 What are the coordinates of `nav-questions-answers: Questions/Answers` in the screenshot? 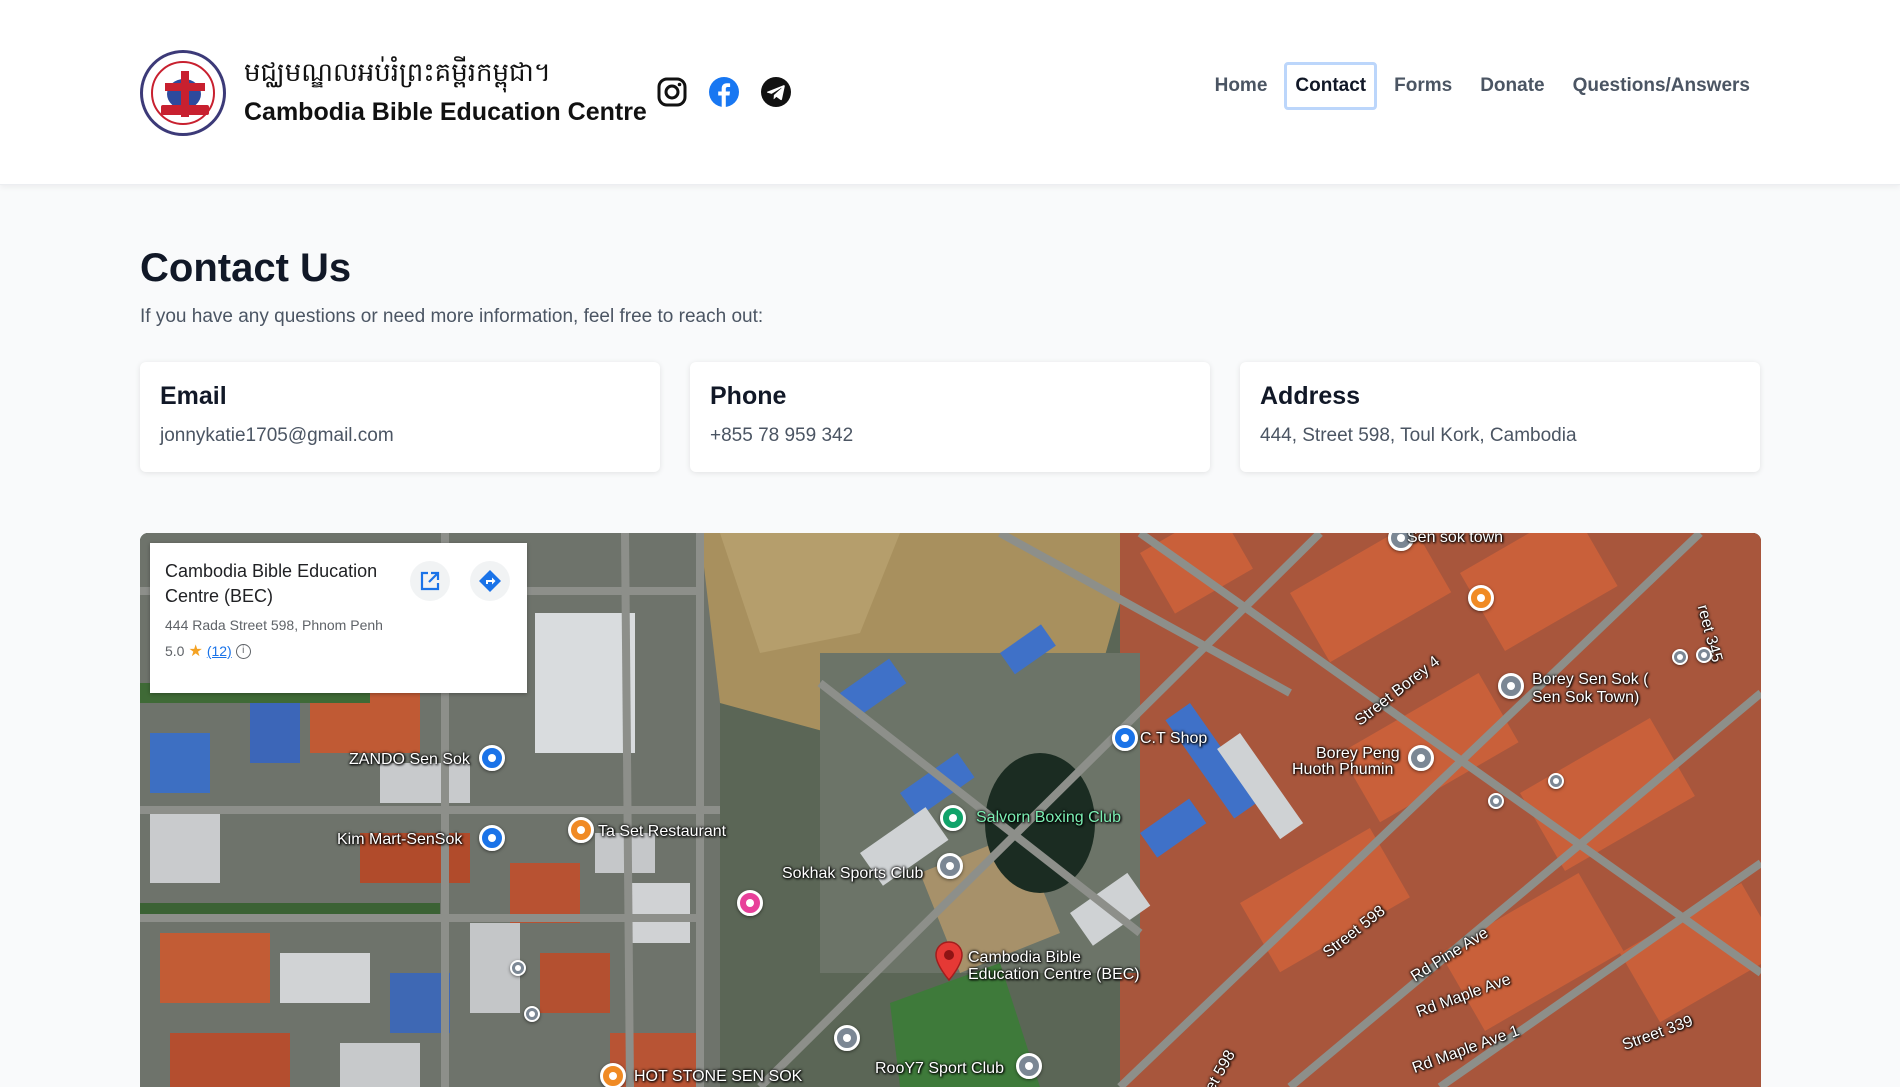 It's located at (1661, 86).